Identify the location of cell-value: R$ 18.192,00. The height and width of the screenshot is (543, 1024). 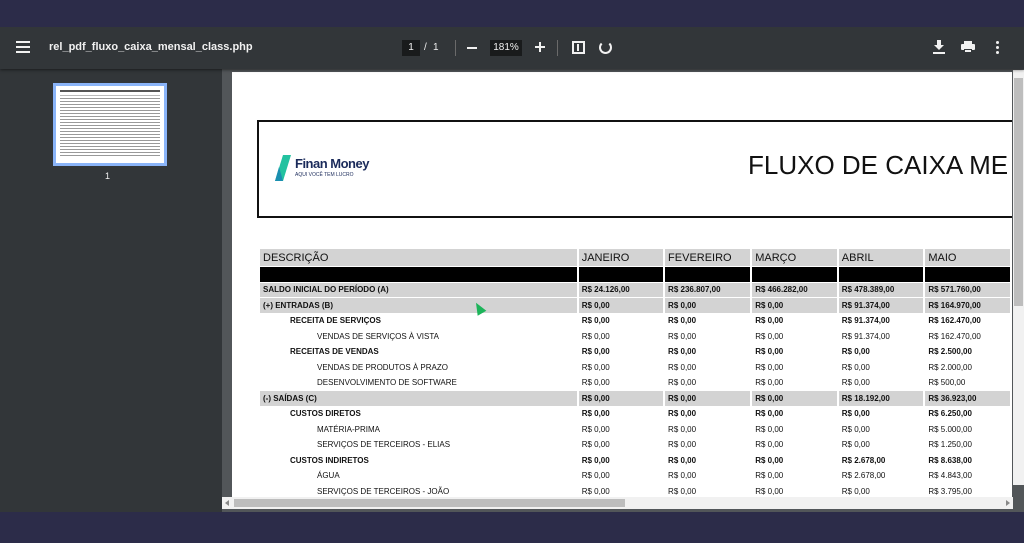
(881, 398).